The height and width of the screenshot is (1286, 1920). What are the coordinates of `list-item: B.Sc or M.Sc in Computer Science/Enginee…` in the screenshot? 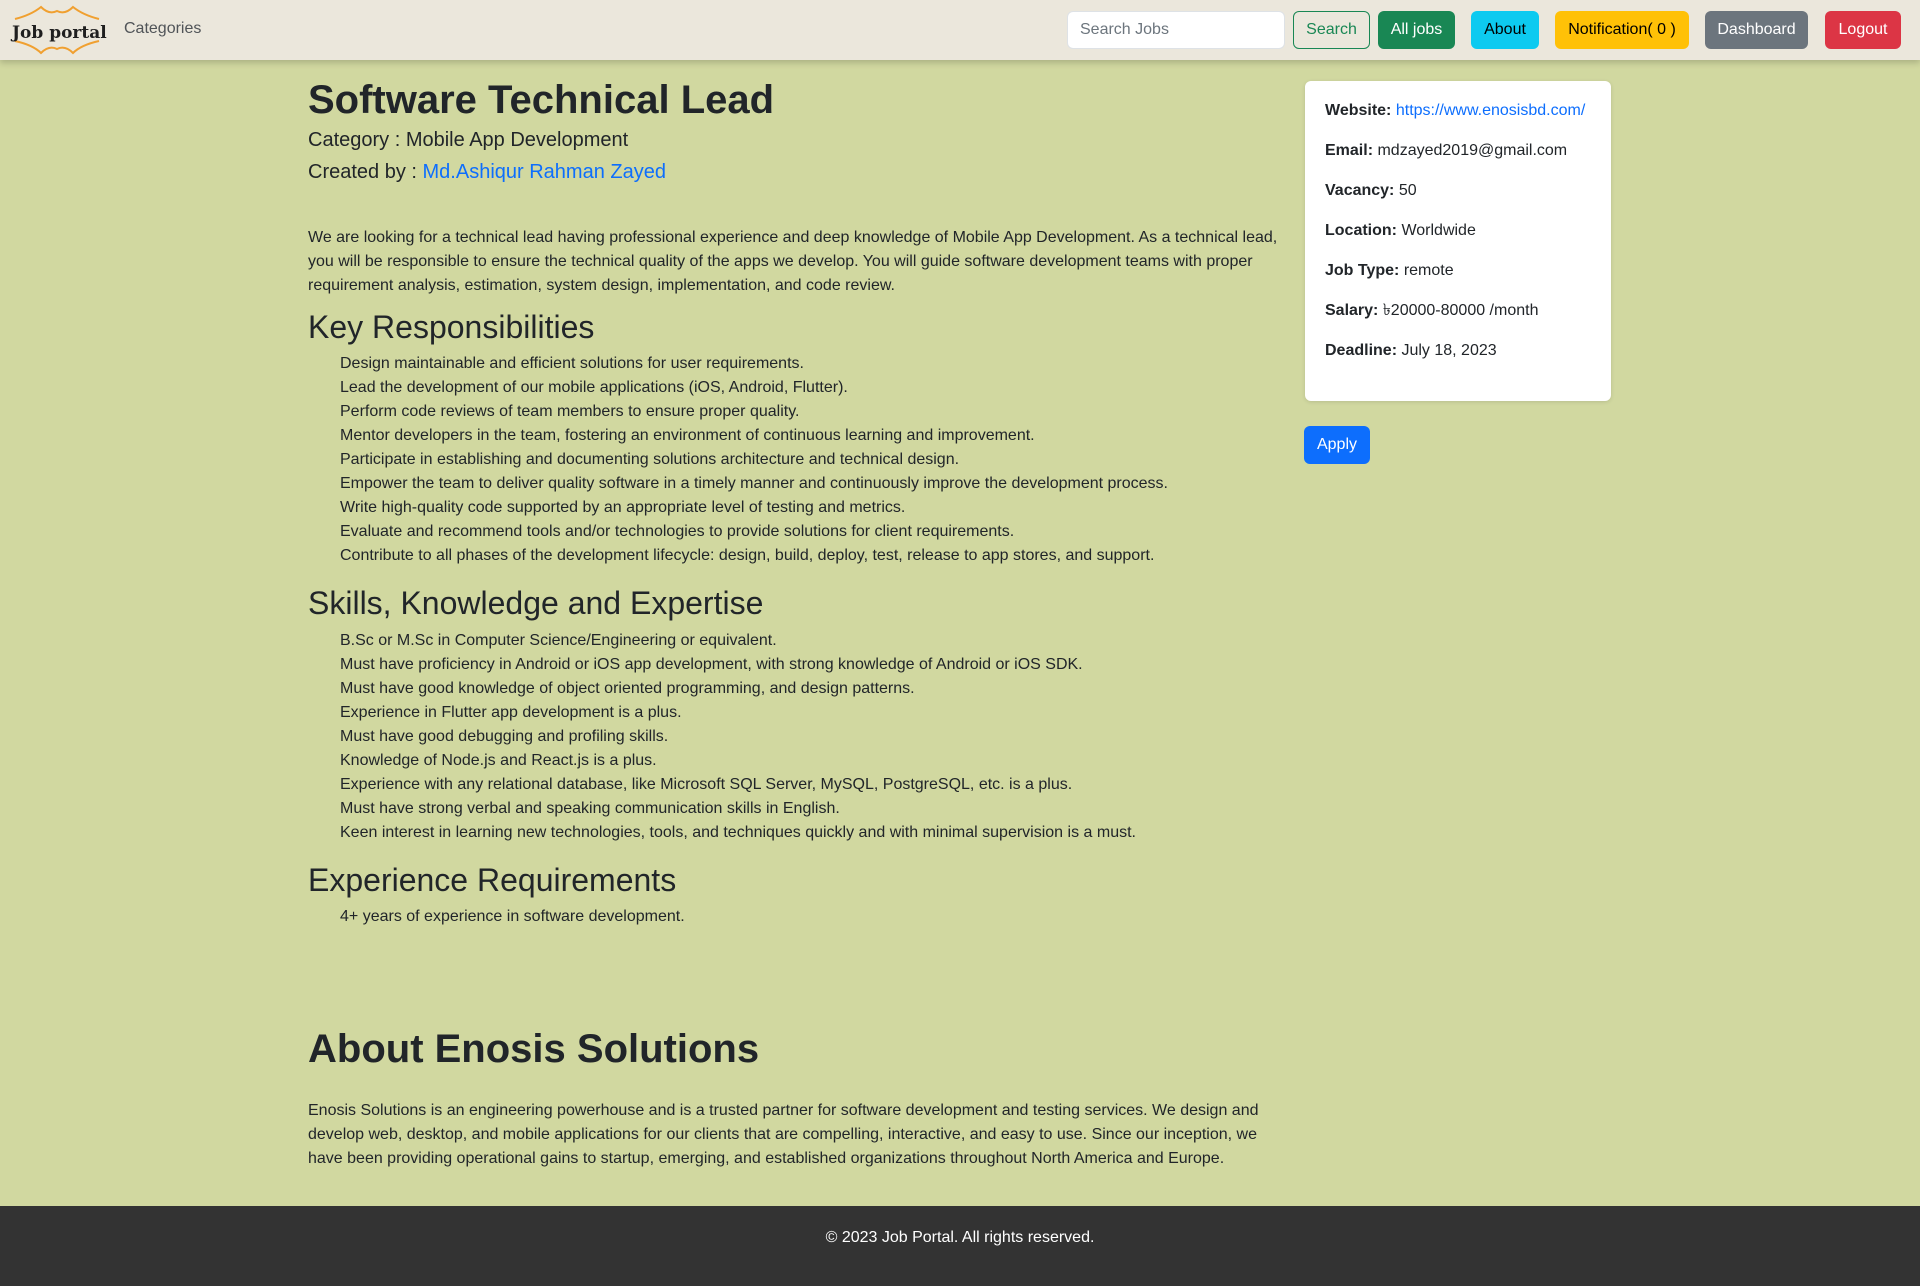 It's located at (558, 640).